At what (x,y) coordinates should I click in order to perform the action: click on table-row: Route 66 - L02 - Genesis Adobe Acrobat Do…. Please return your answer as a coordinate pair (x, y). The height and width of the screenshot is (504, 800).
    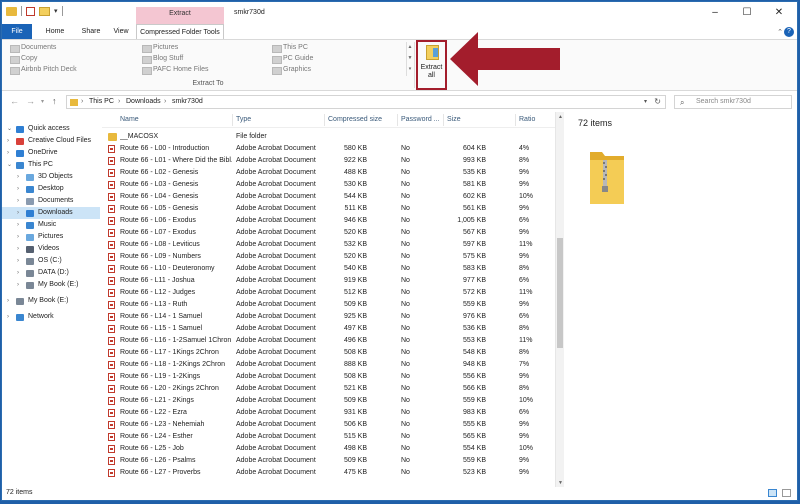
    Looking at the image, I should click on (328, 173).